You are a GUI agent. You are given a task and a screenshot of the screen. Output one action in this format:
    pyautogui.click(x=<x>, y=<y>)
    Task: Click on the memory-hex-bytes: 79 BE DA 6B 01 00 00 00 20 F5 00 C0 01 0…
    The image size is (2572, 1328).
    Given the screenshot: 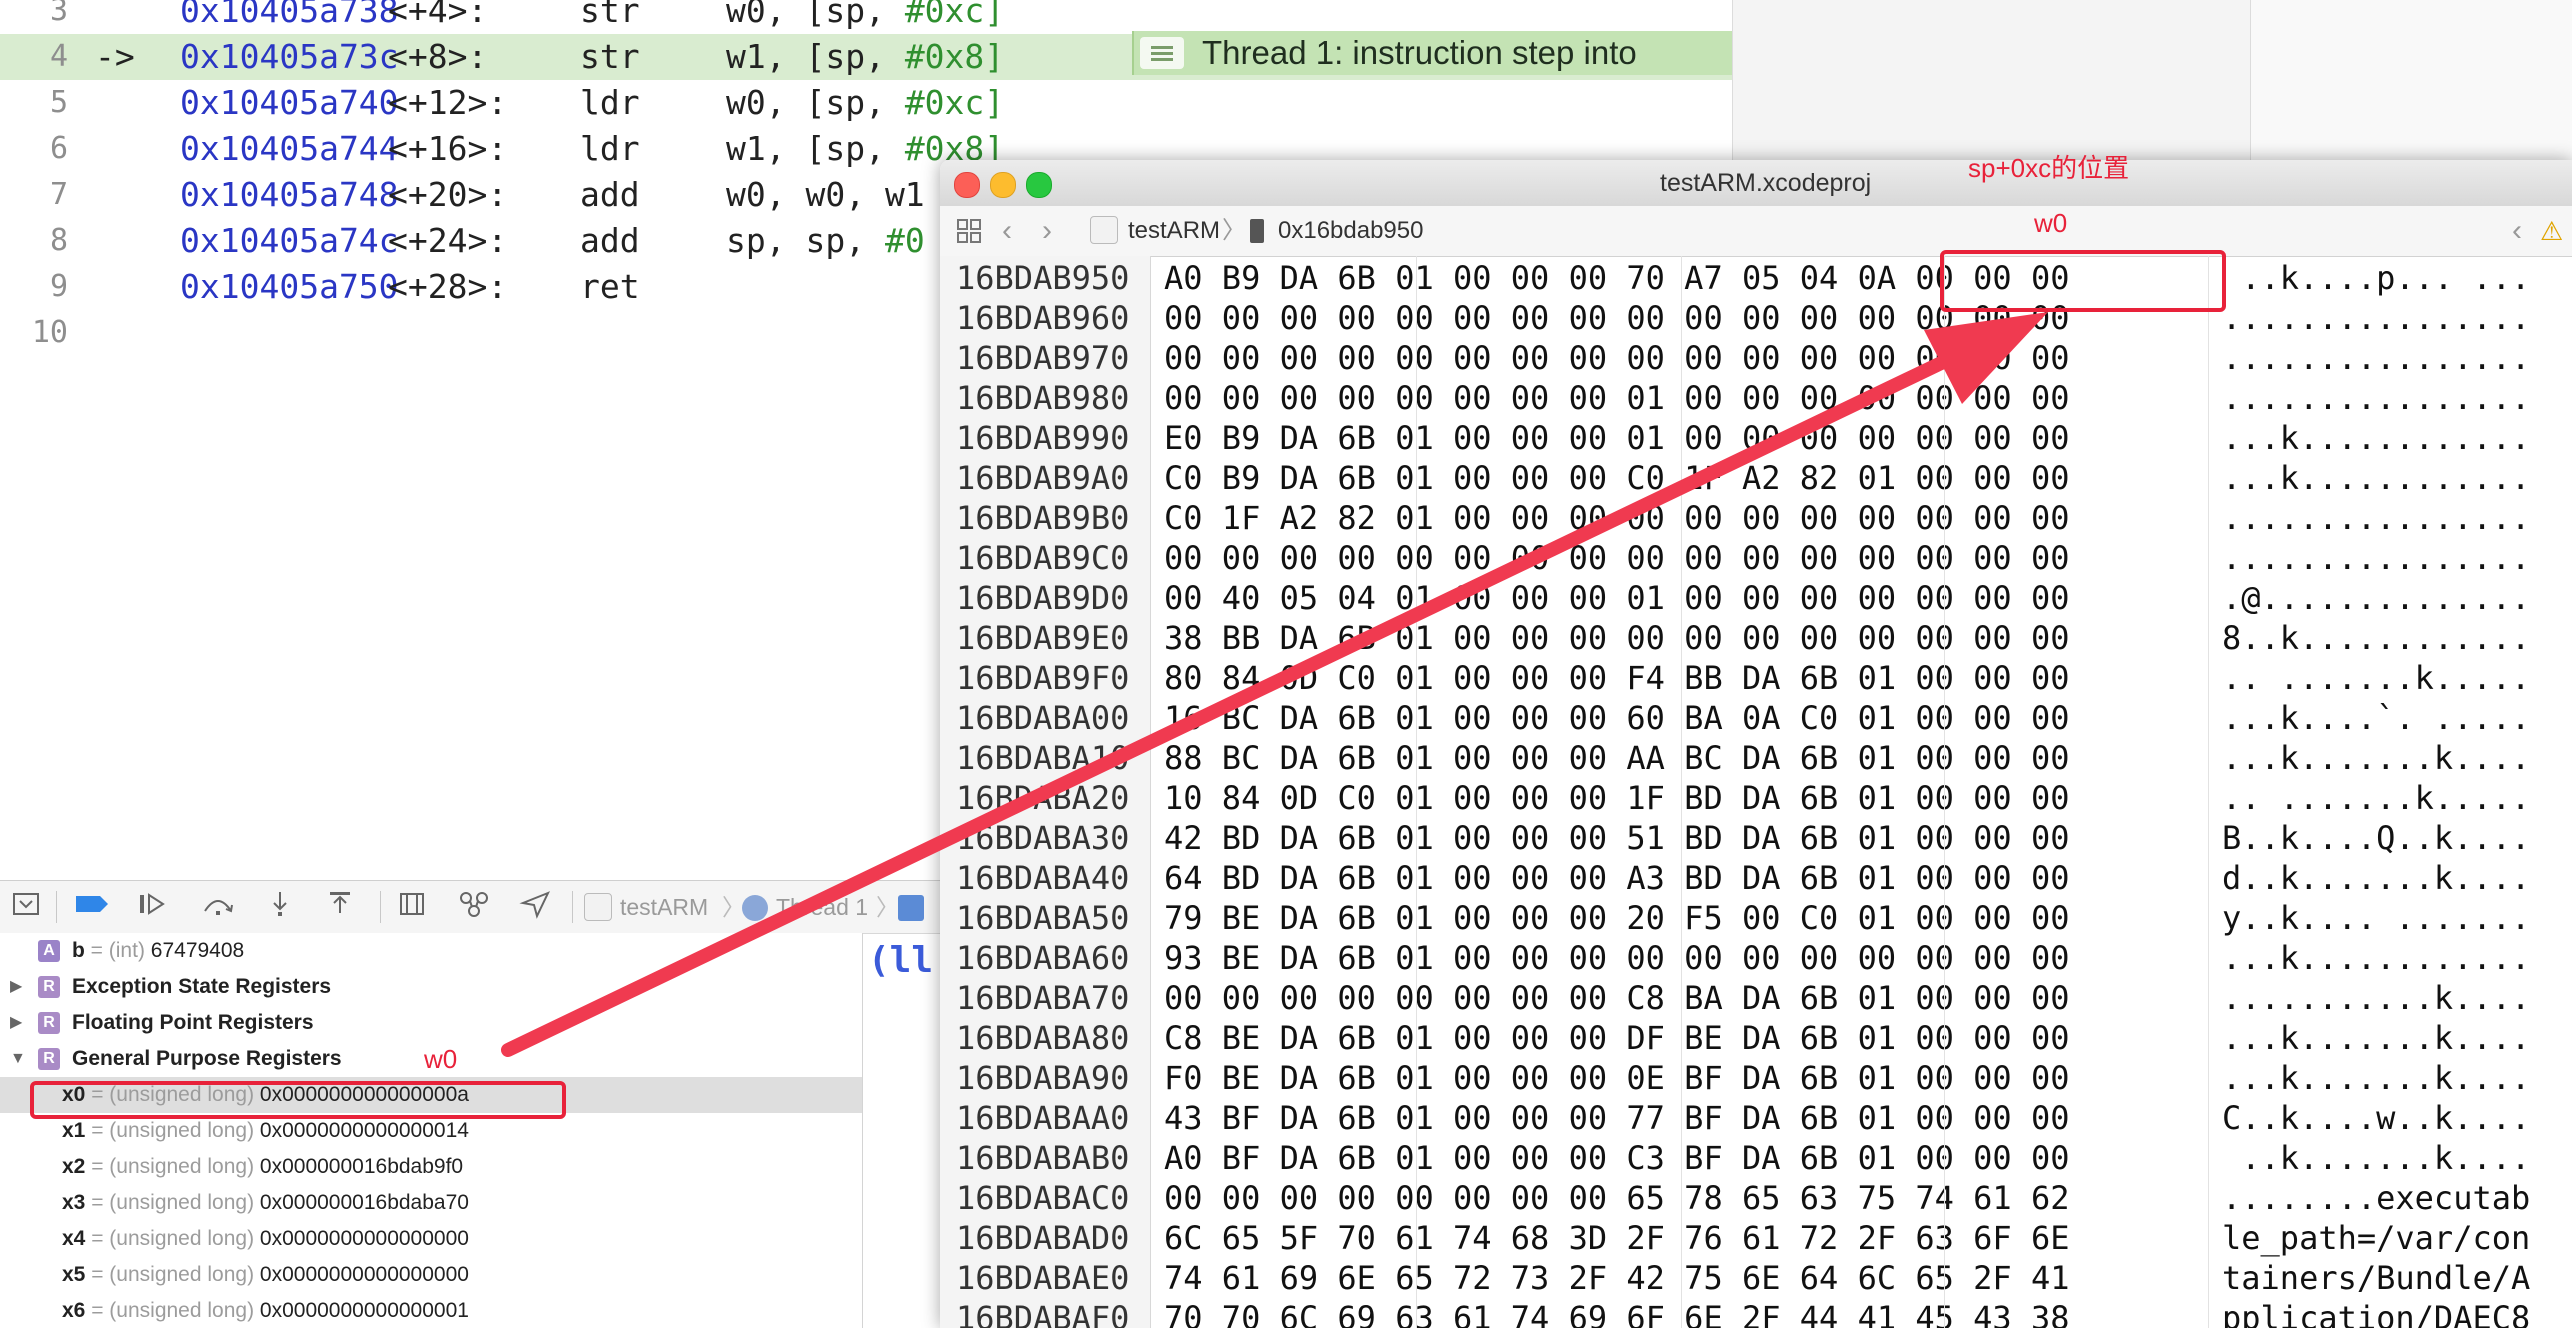 What is the action you would take?
    pyautogui.click(x=1616, y=918)
    